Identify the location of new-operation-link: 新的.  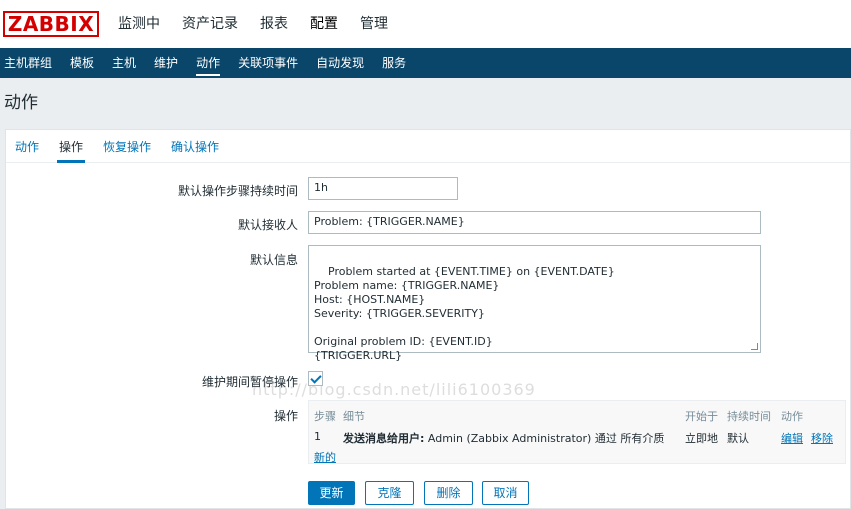
(325, 457).